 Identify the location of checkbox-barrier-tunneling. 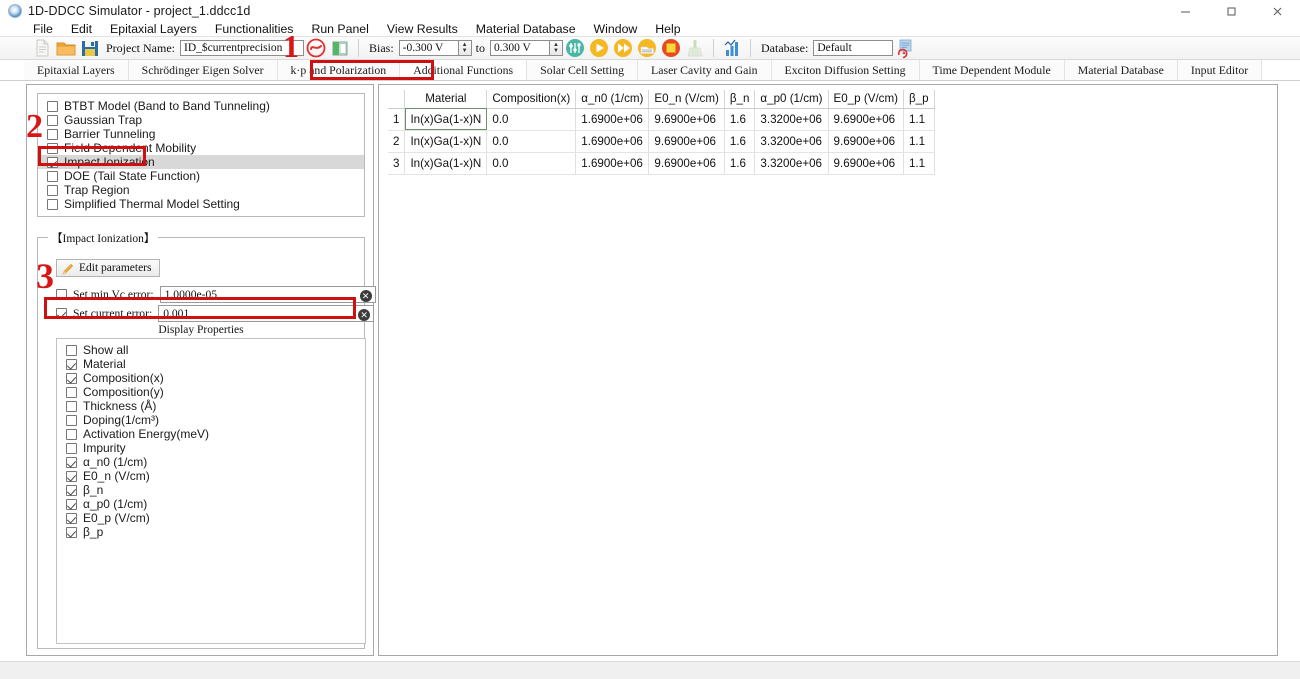
(52, 134).